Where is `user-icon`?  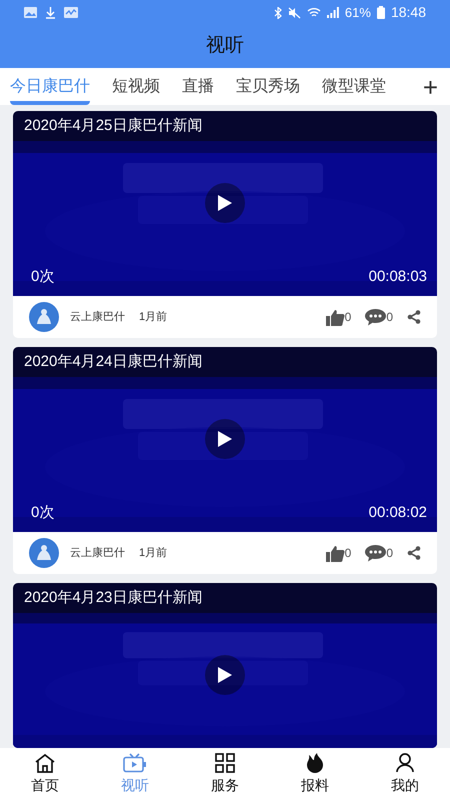 user-icon is located at coordinates (405, 762).